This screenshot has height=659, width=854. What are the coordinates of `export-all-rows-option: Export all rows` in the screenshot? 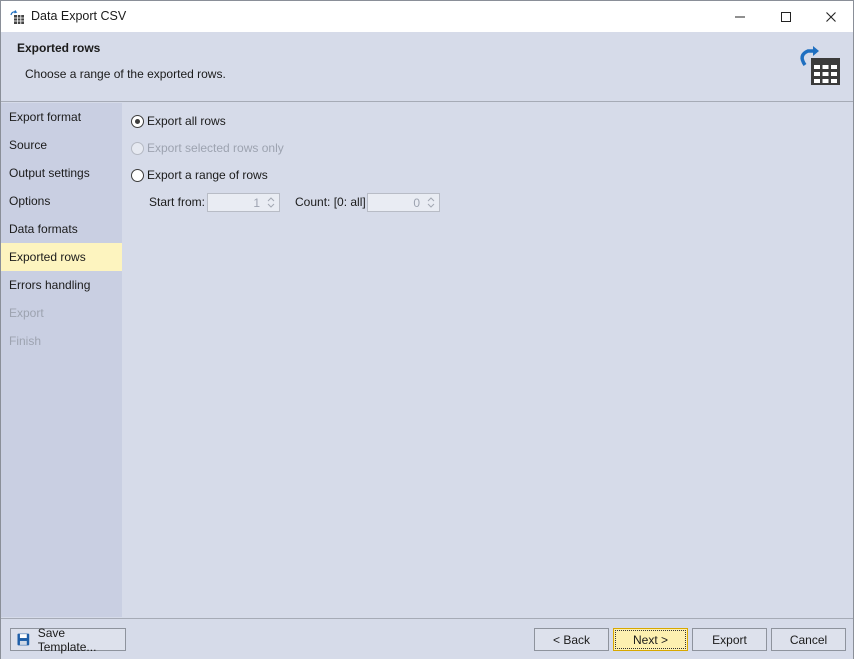 It's located at (178, 121).